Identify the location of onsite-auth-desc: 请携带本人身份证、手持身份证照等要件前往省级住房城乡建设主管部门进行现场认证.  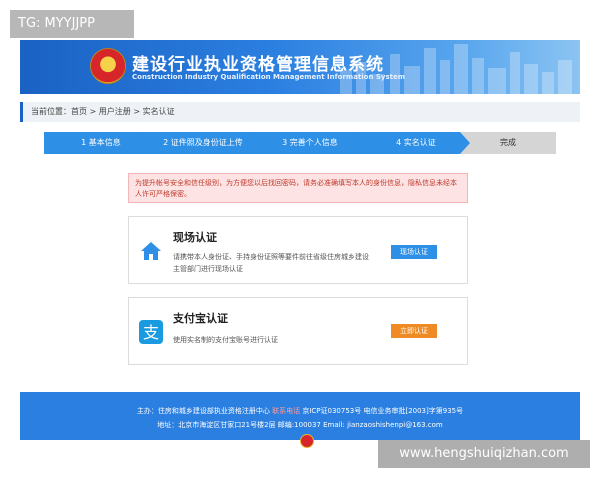
(271, 263).